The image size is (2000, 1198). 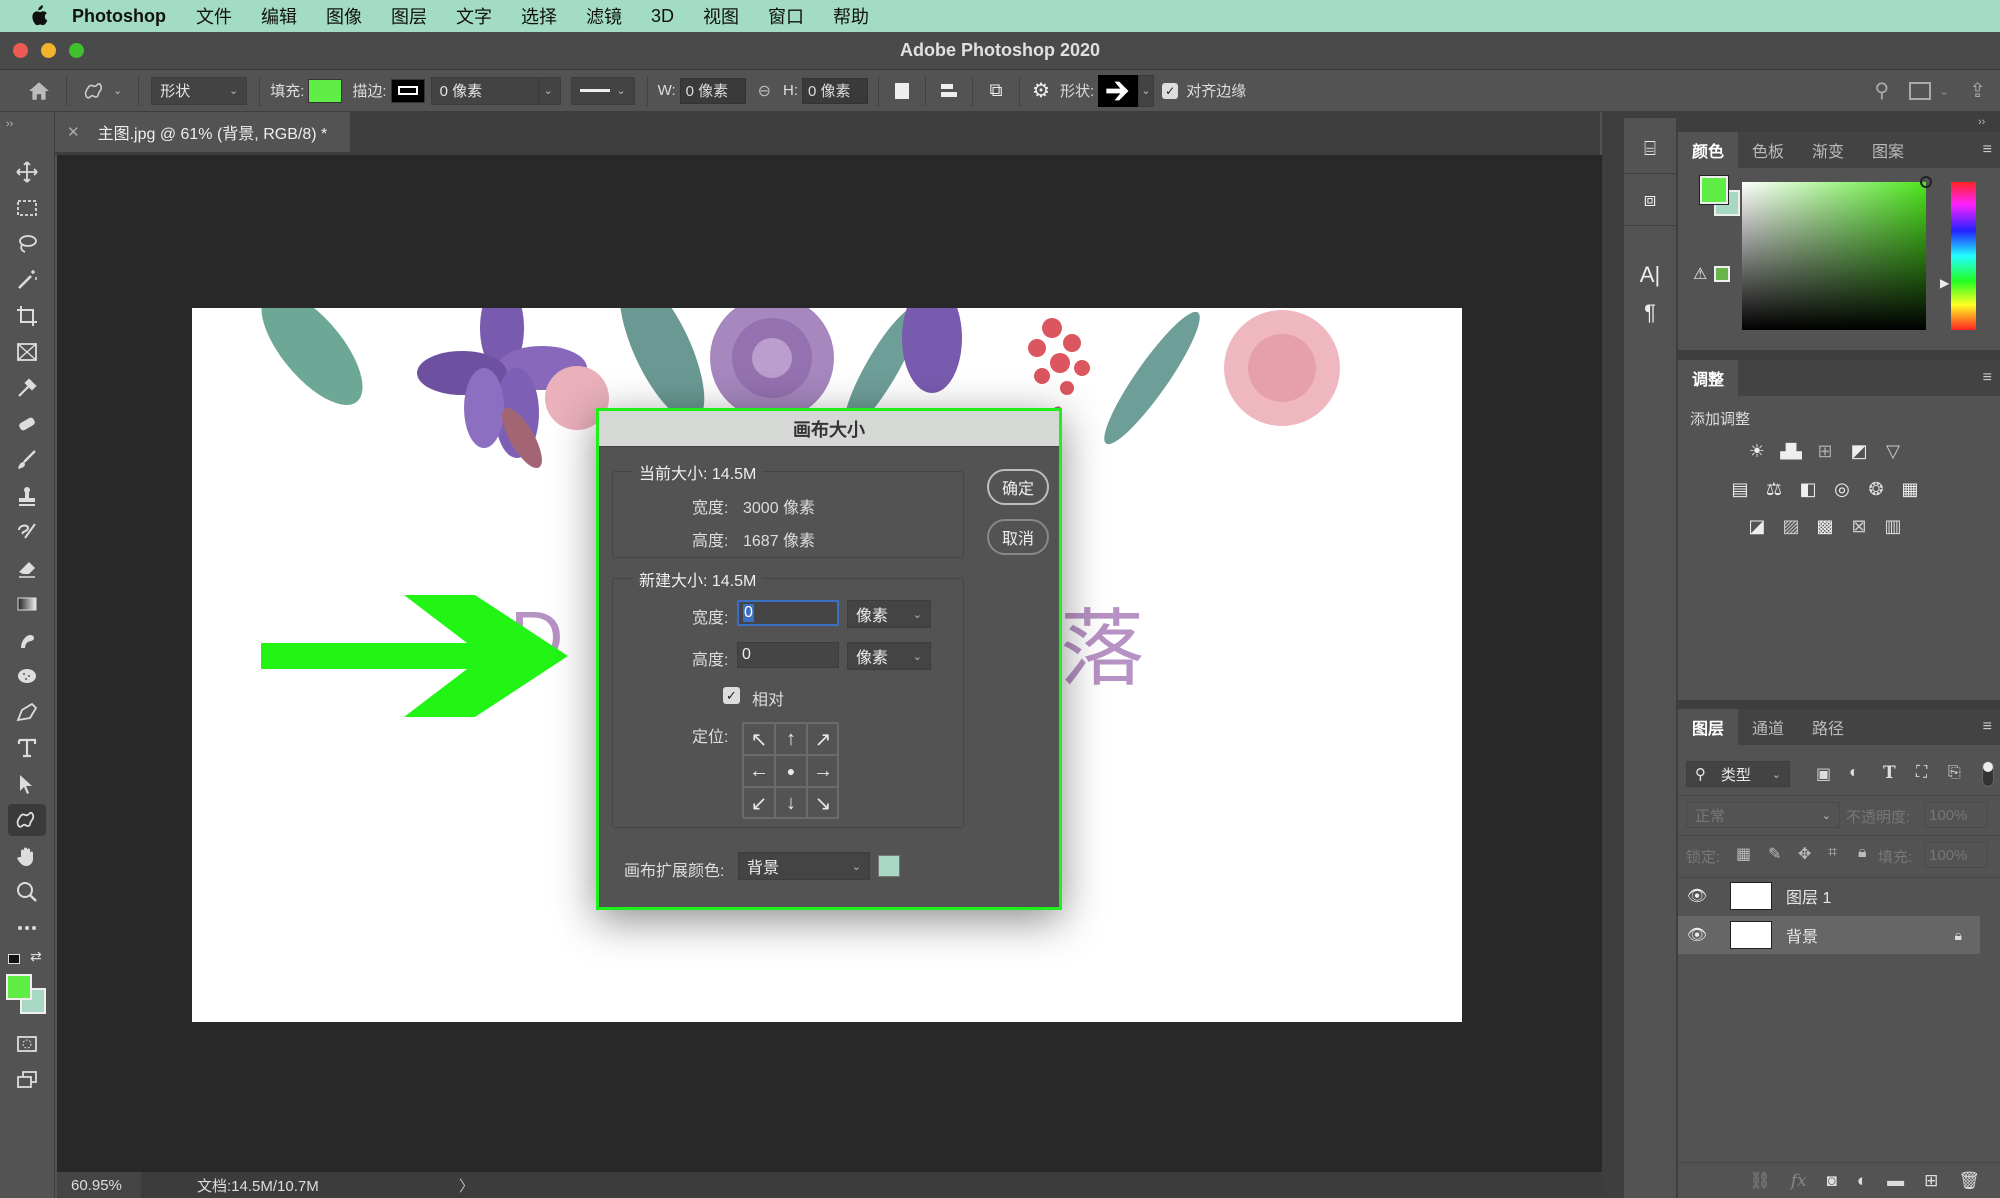 What do you see at coordinates (1714, 190) in the screenshot?
I see `color-foreground-swatch` at bounding box center [1714, 190].